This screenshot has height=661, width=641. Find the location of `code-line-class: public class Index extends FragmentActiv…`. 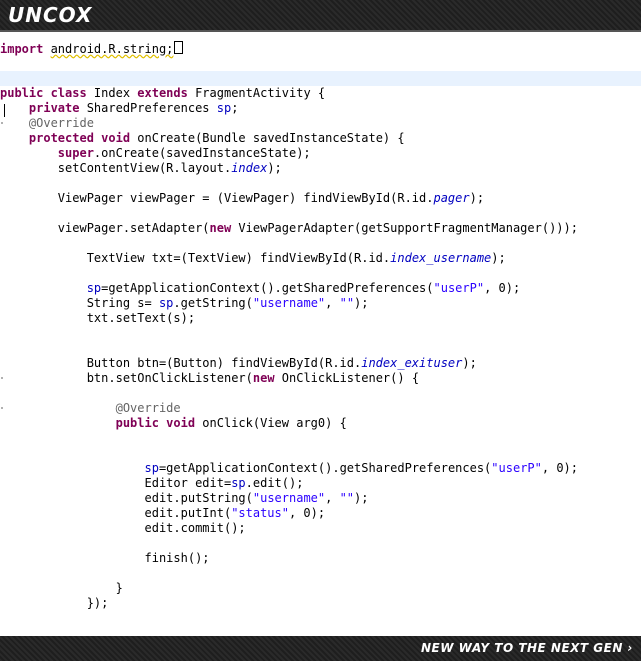

code-line-class: public class Index extends FragmentActiv… is located at coordinates (163, 93).